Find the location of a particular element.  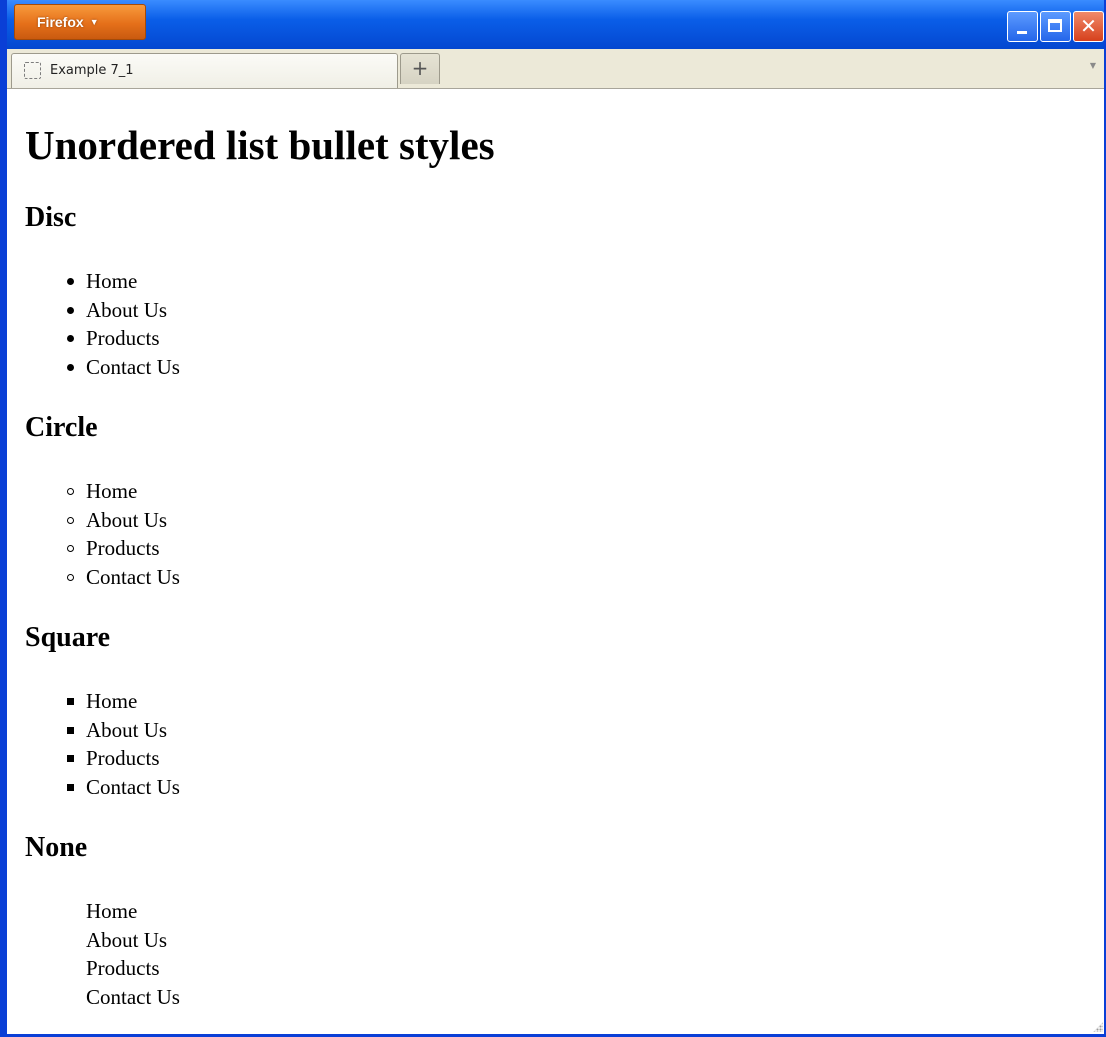

firefox-menu-button: Firefox ▼ is located at coordinates (80, 22).